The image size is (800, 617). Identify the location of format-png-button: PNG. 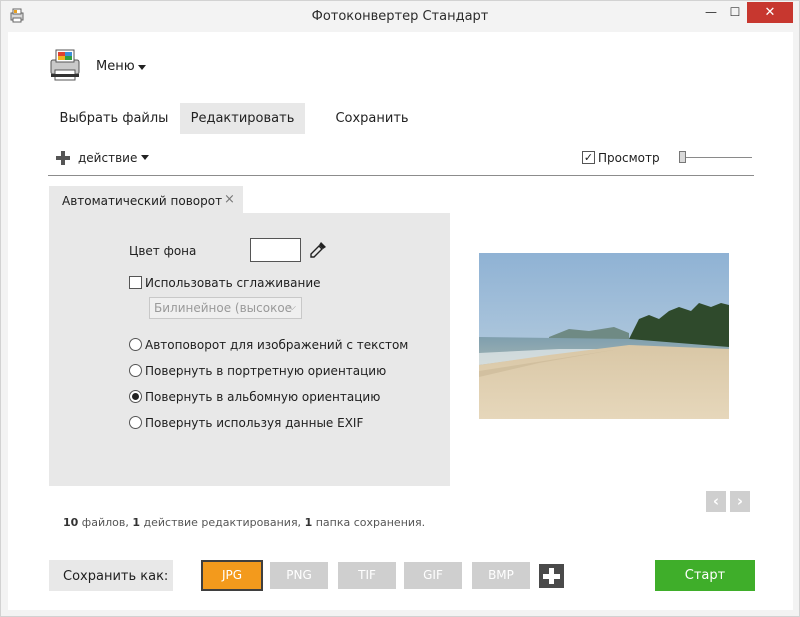
(299, 575).